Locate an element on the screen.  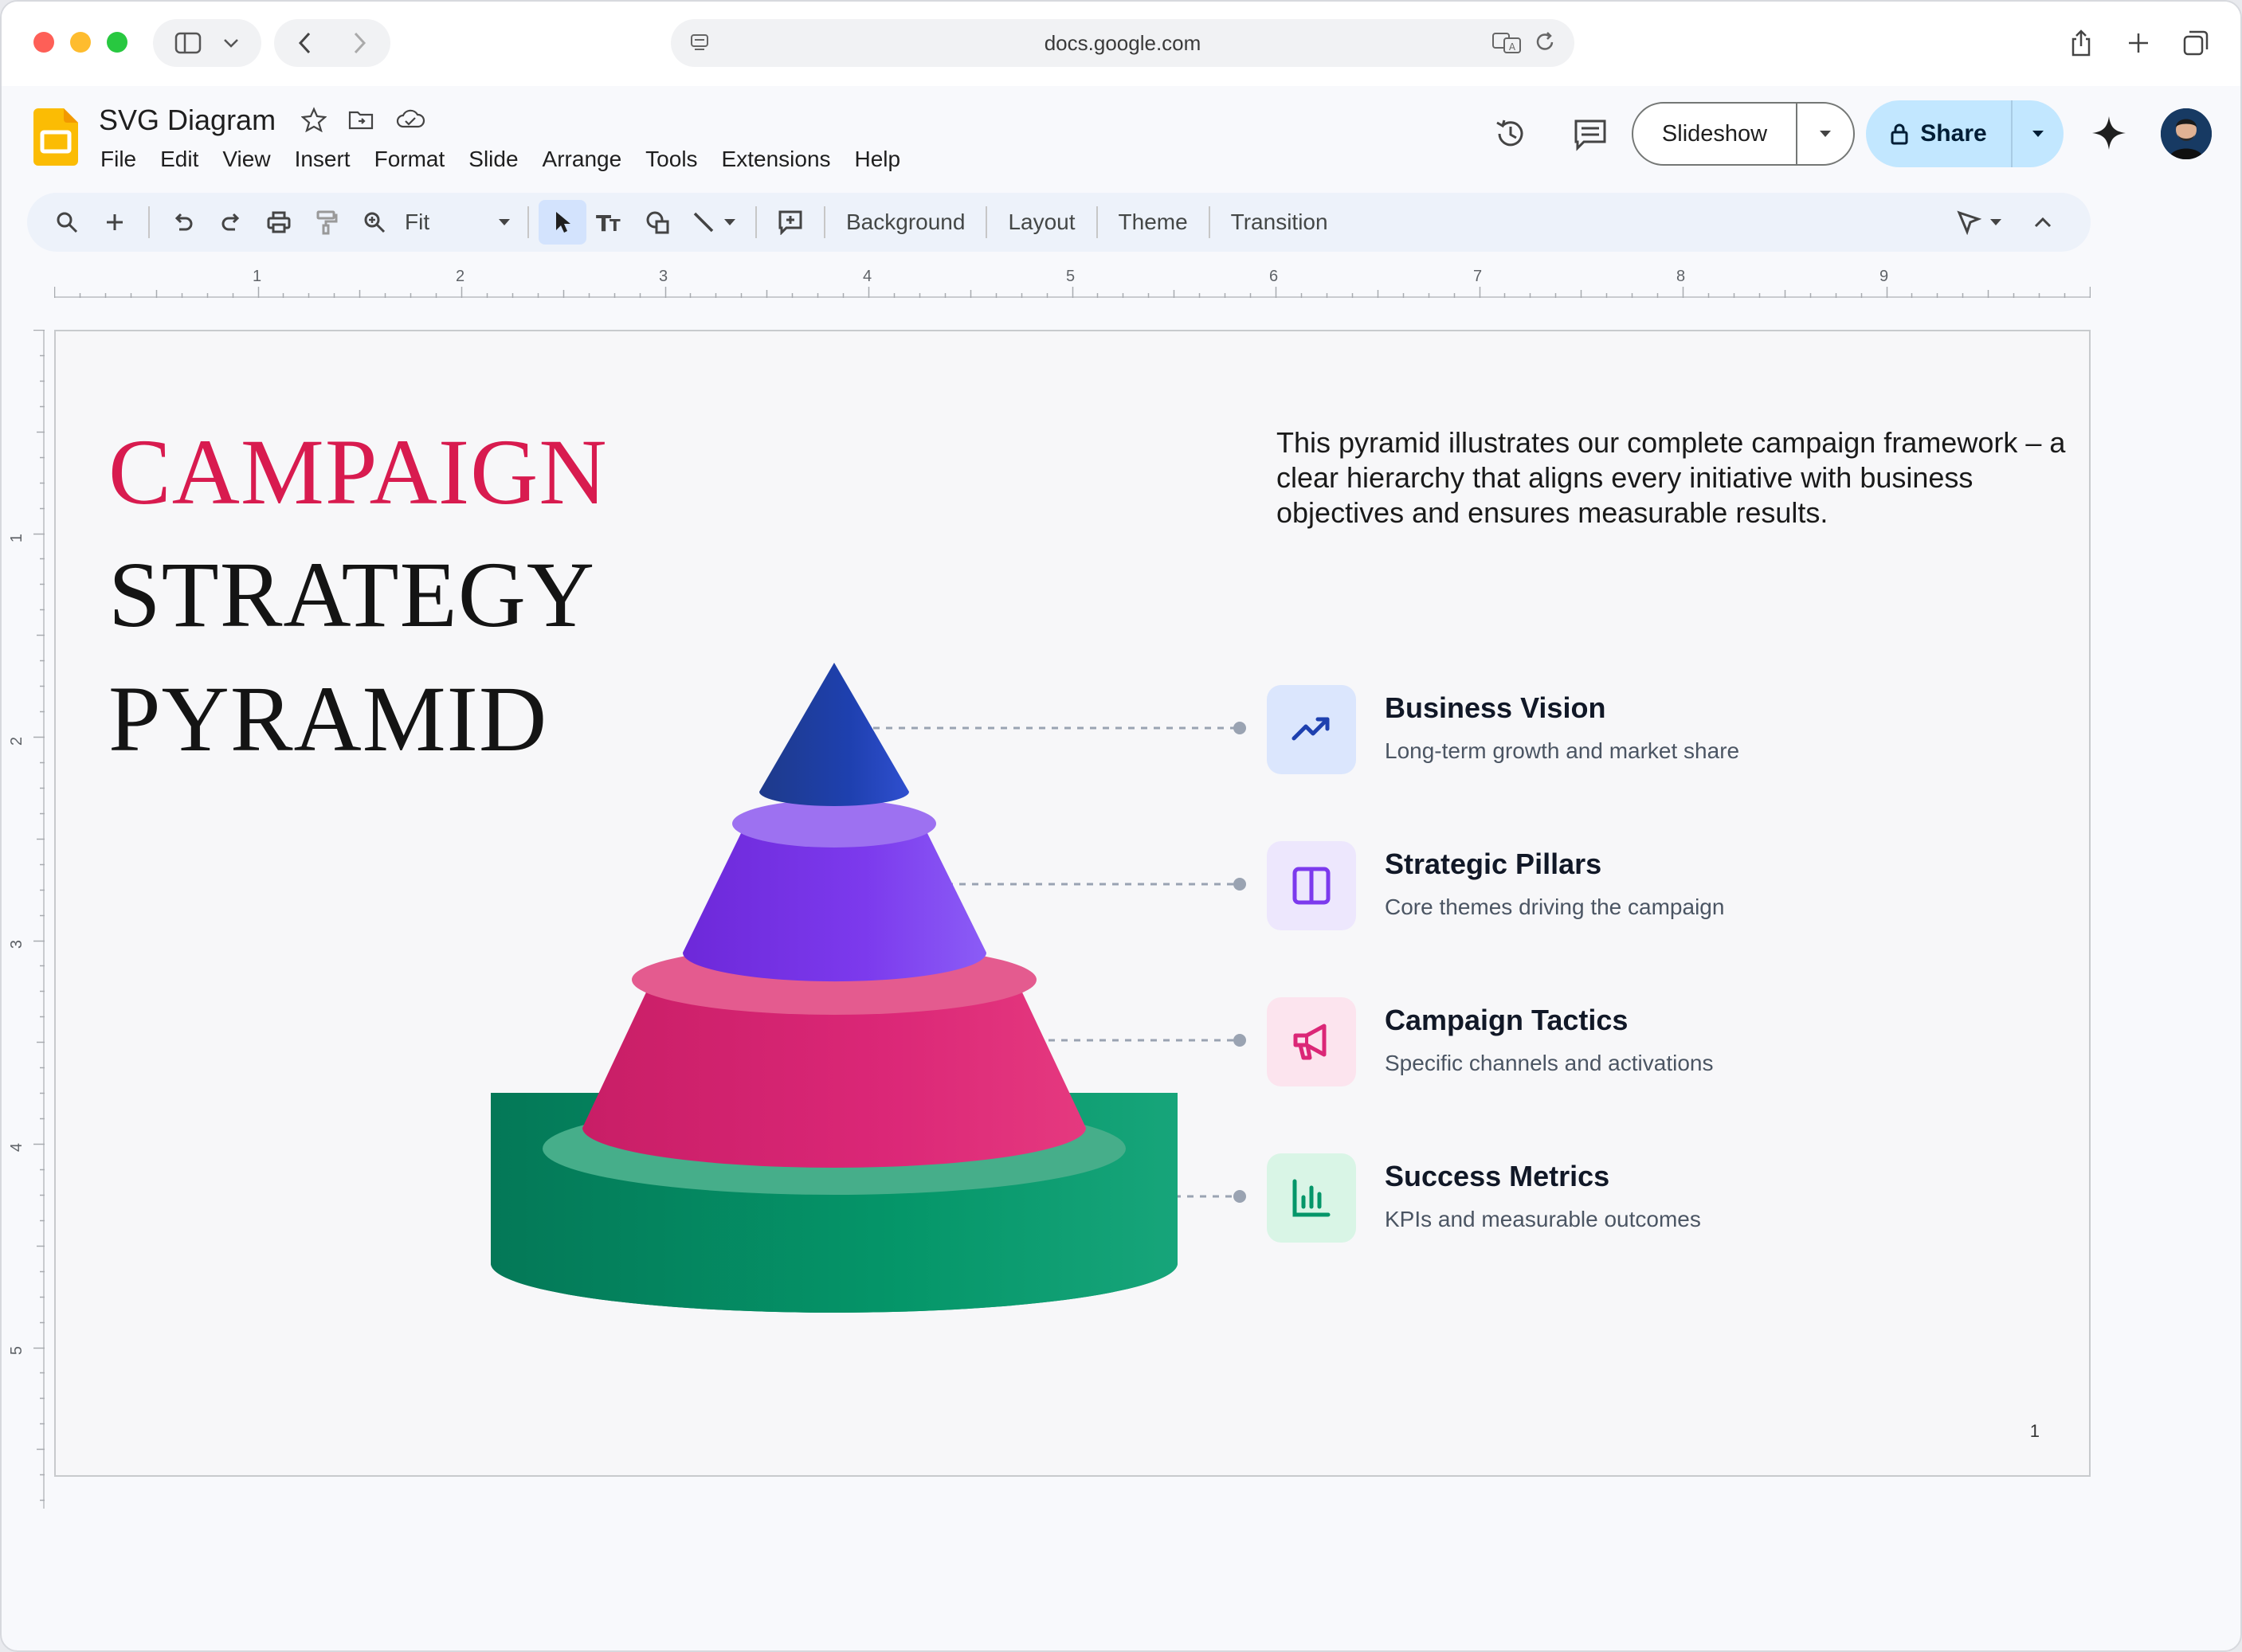
slideshow-label: Slideshow is located at coordinates (1715, 134).